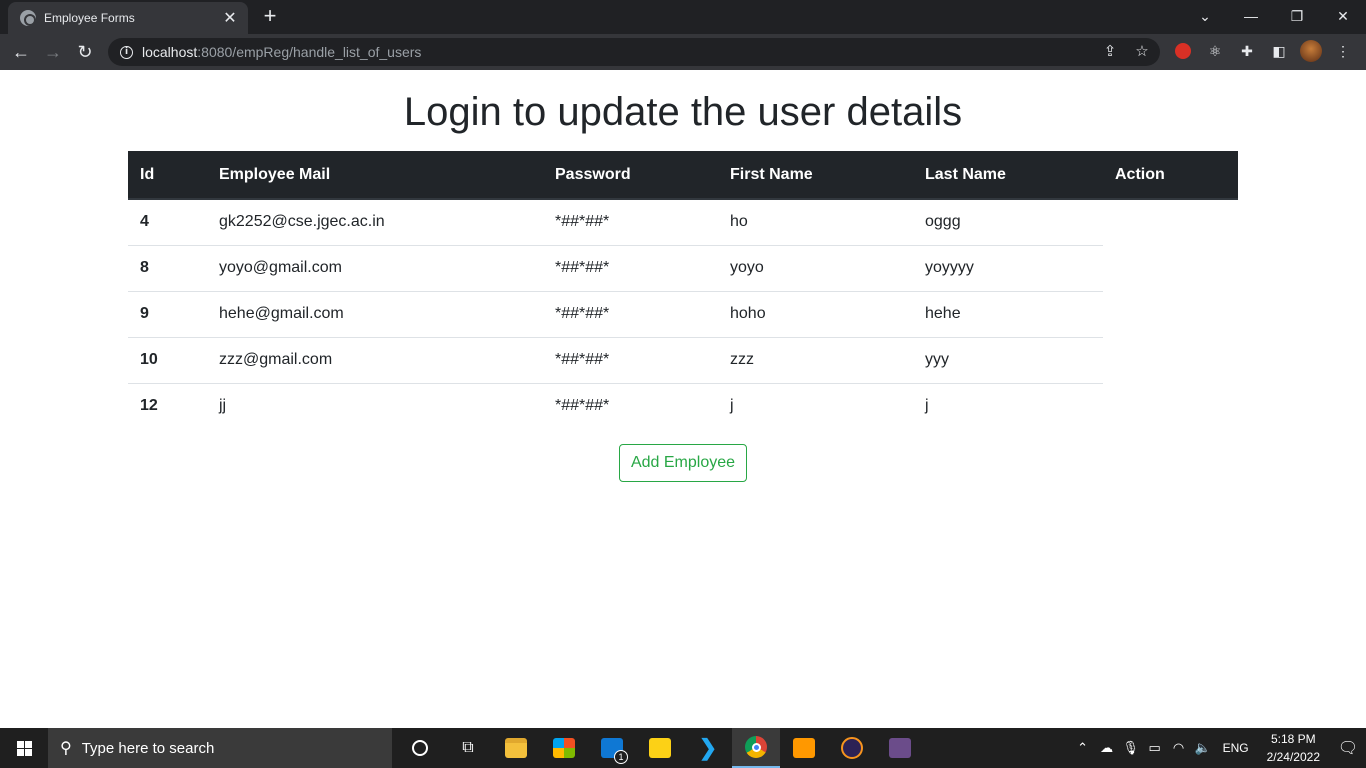  I want to click on table-row: 10 zzz@gmail.com *##*##* zzz yyy, so click(683, 359).